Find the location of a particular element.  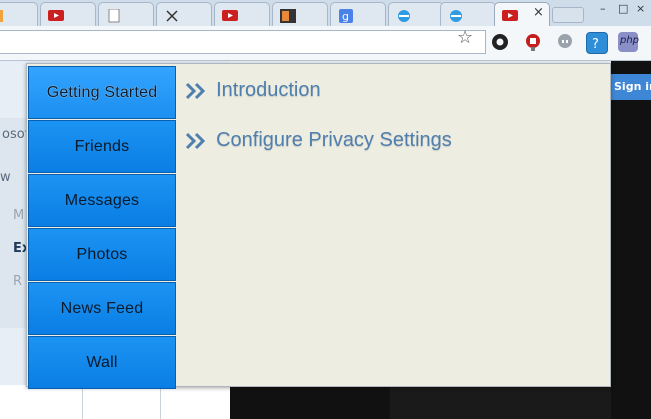

close-tab-icon: × is located at coordinates (538, 13).